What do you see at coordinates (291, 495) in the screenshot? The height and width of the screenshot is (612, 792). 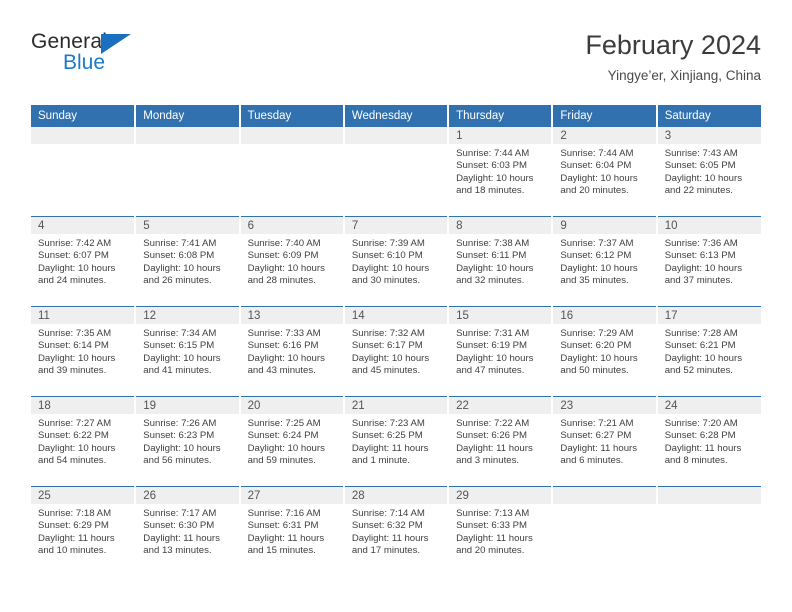 I see `day-number: 27` at bounding box center [291, 495].